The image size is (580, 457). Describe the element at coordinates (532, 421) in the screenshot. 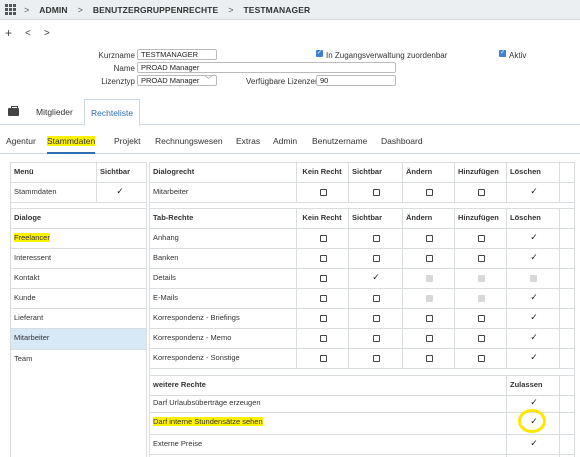

I see `highlight-circle` at that location.